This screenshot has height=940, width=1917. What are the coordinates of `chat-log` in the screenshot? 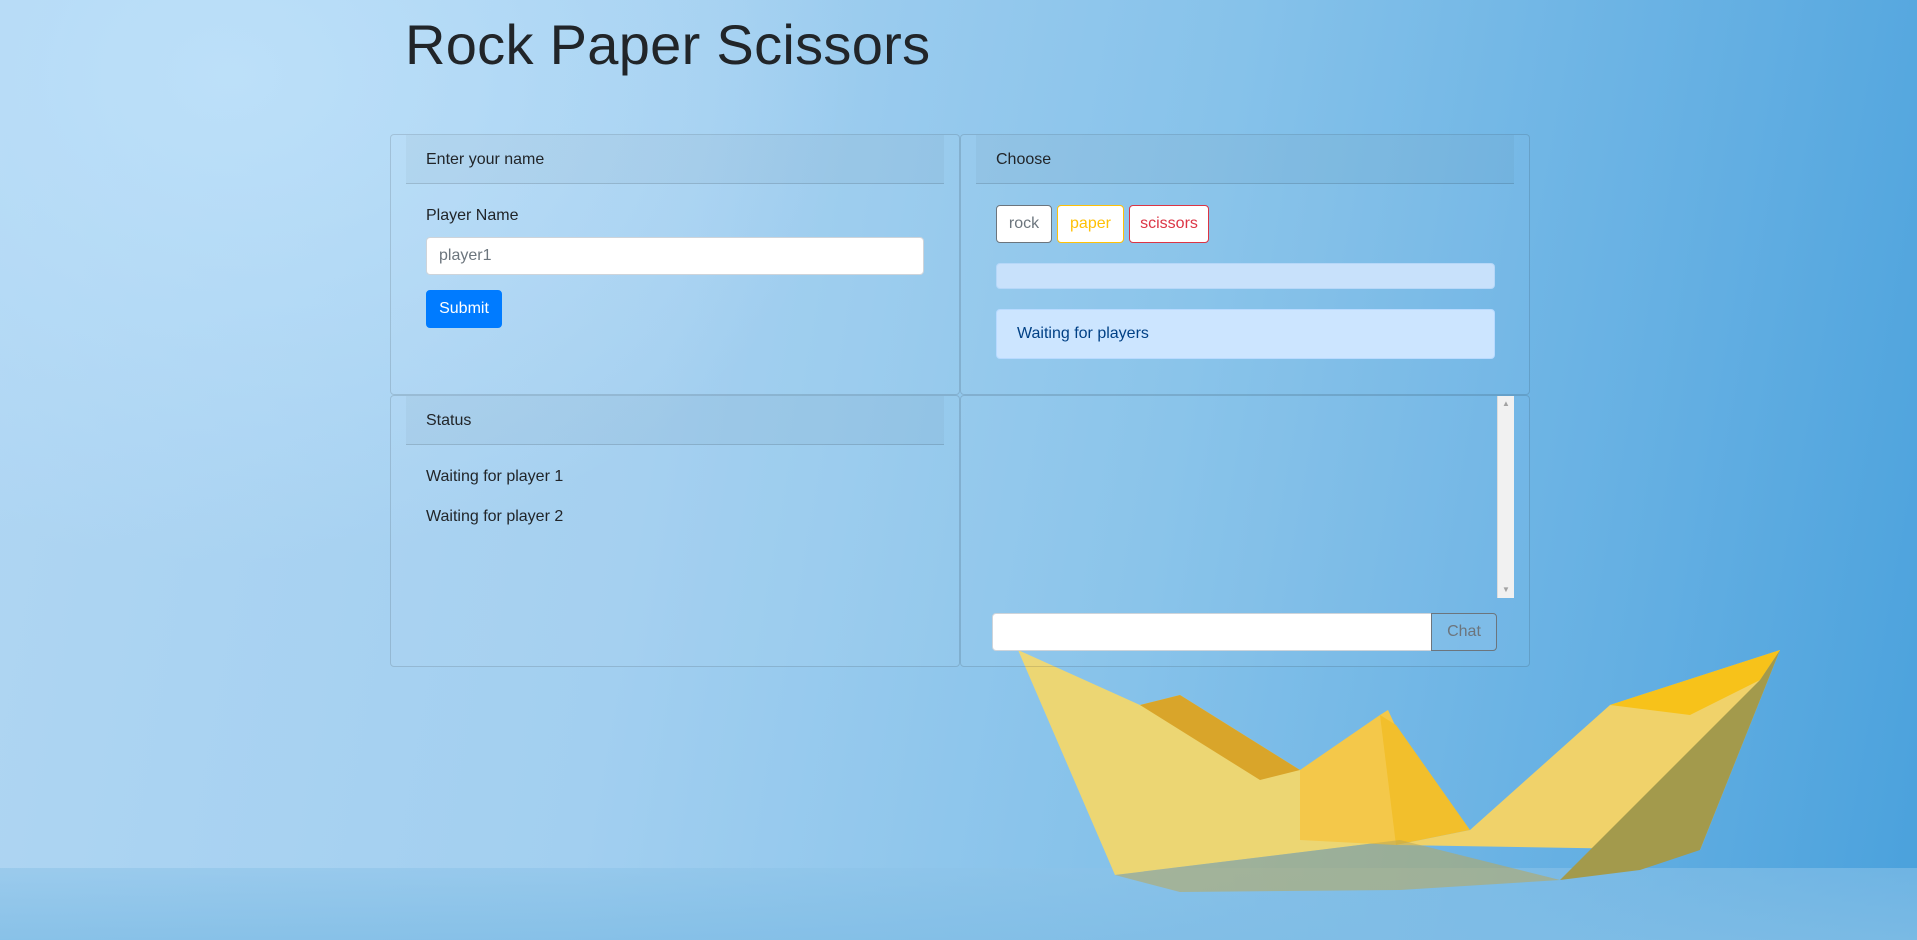 It's located at (1246, 497).